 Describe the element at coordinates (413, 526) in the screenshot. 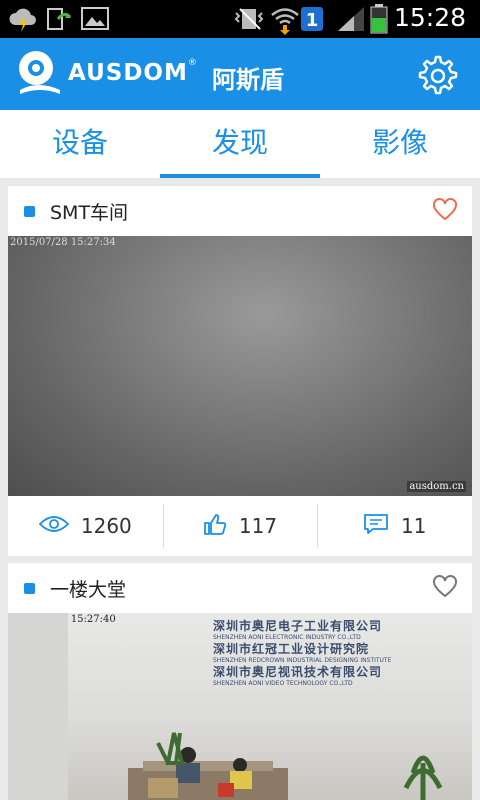

I see `comments-count: 11` at that location.